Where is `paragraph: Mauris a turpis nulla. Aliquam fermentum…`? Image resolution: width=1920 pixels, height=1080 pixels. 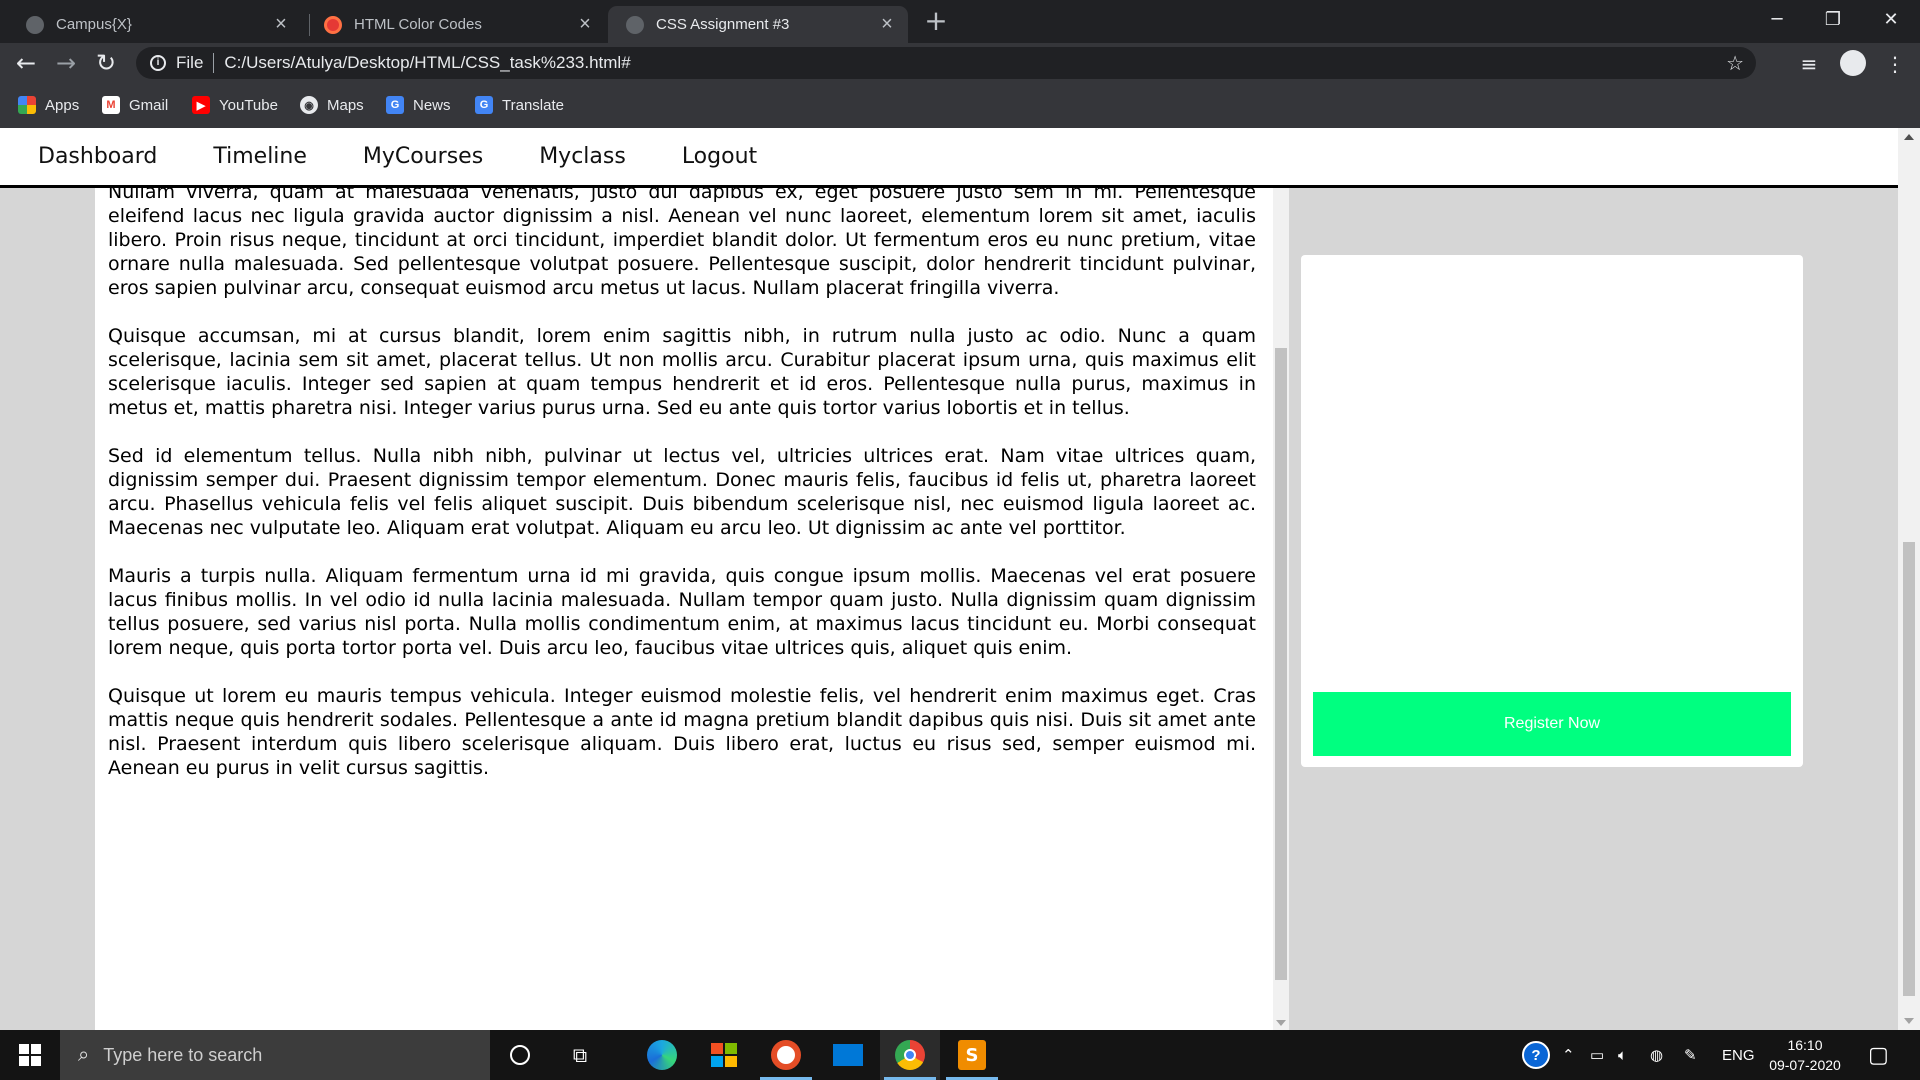
paragraph: Mauris a turpis nulla. Aliquam fermentum… is located at coordinates (682, 612).